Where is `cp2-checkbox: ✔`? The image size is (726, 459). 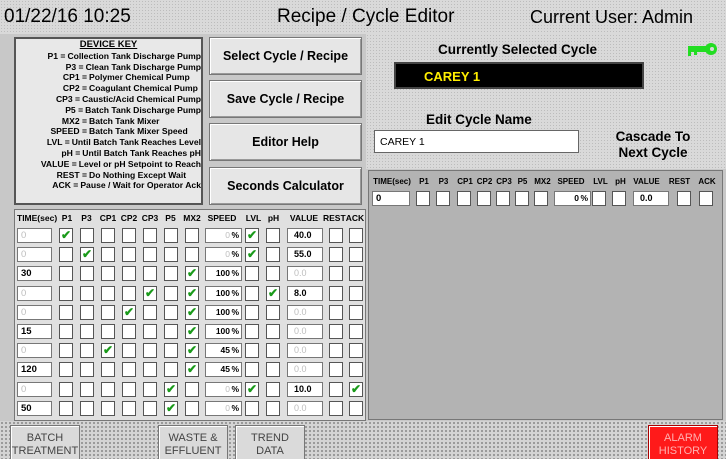 cp2-checkbox: ✔ is located at coordinates (129, 312).